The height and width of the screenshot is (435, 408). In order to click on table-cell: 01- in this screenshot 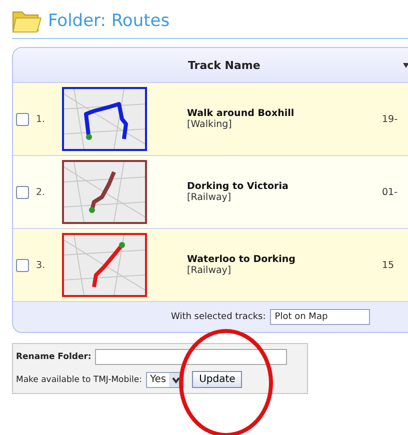, I will do `click(390, 192)`.